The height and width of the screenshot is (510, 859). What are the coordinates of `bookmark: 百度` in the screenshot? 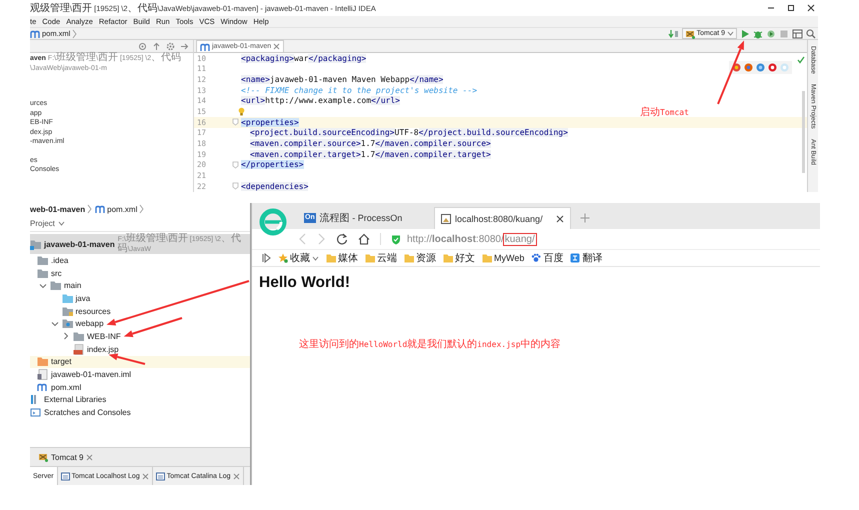 It's located at (547, 258).